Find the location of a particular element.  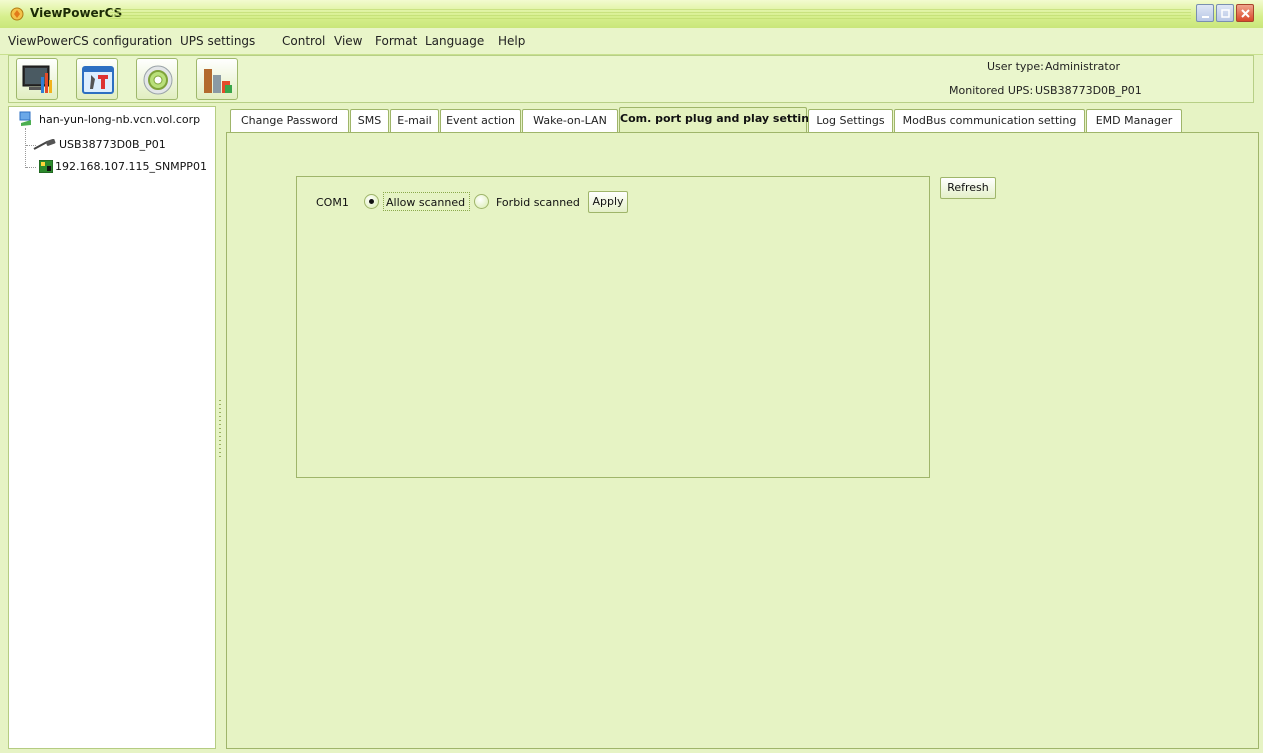

monitor-button is located at coordinates (37, 79).